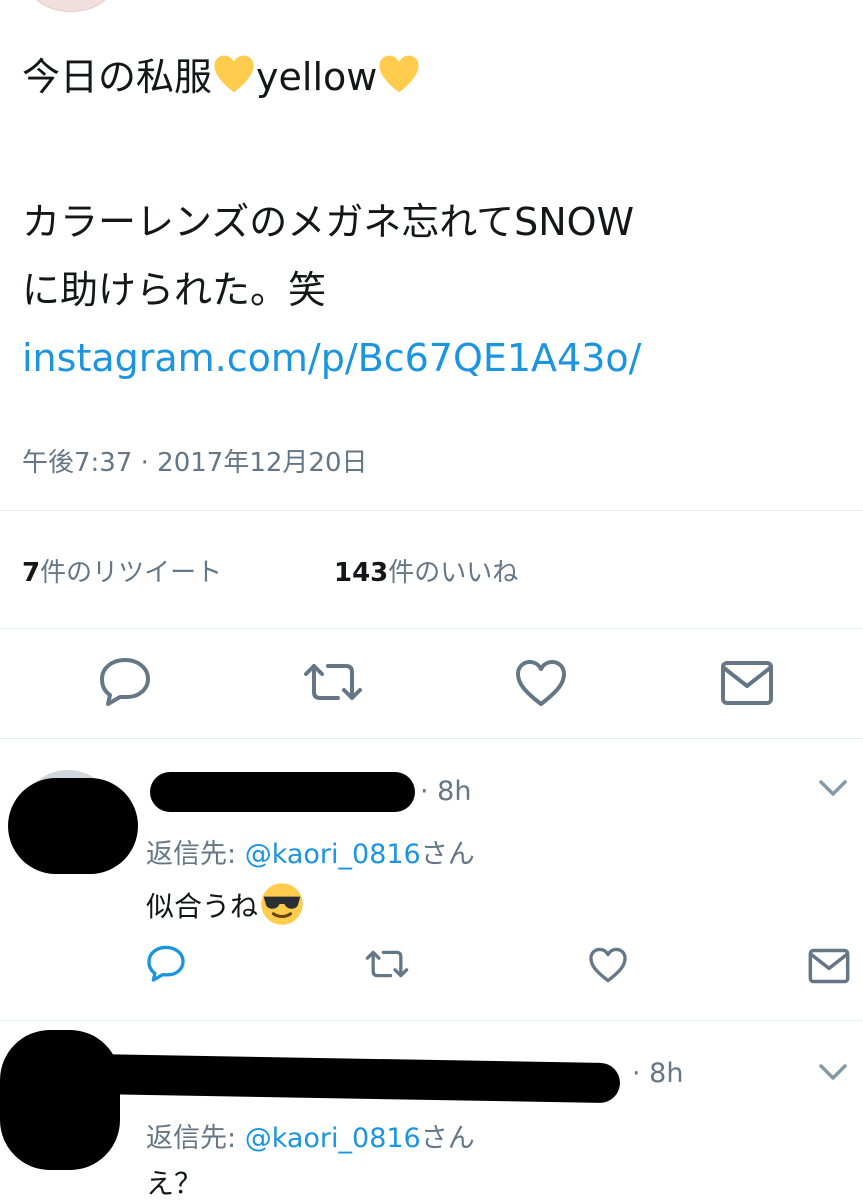 Image resolution: width=863 pixels, height=1202 pixels. I want to click on message-button, so click(747, 683).